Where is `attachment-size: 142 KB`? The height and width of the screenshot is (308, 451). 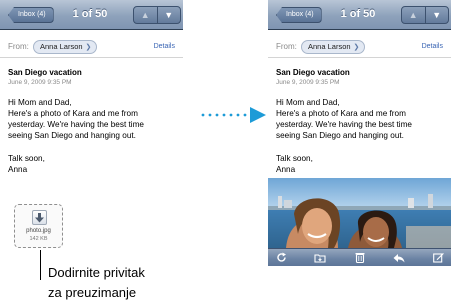 attachment-size: 142 KB is located at coordinates (38, 239).